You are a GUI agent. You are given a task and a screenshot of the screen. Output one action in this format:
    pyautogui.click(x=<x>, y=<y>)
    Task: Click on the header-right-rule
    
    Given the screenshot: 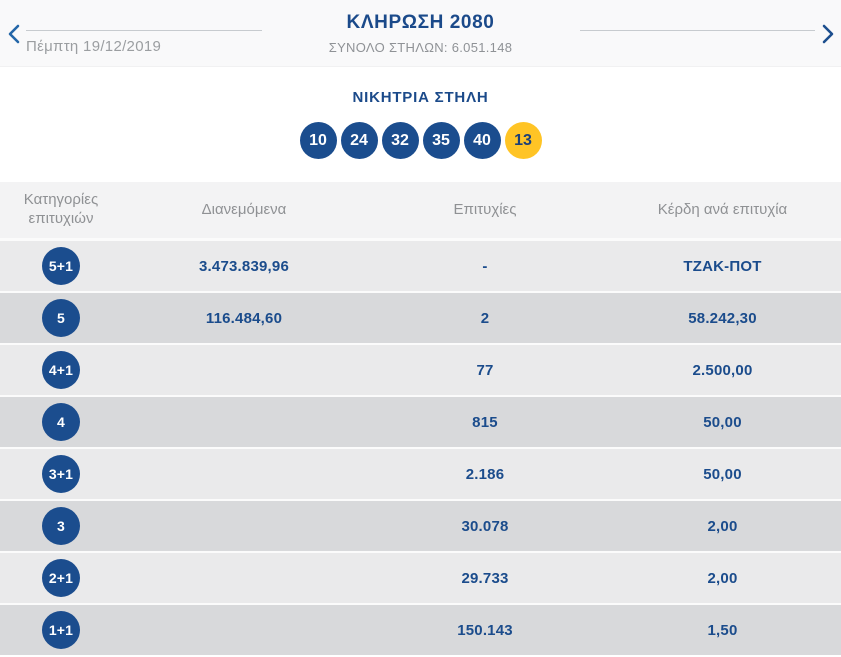 What is the action you would take?
    pyautogui.click(x=697, y=30)
    